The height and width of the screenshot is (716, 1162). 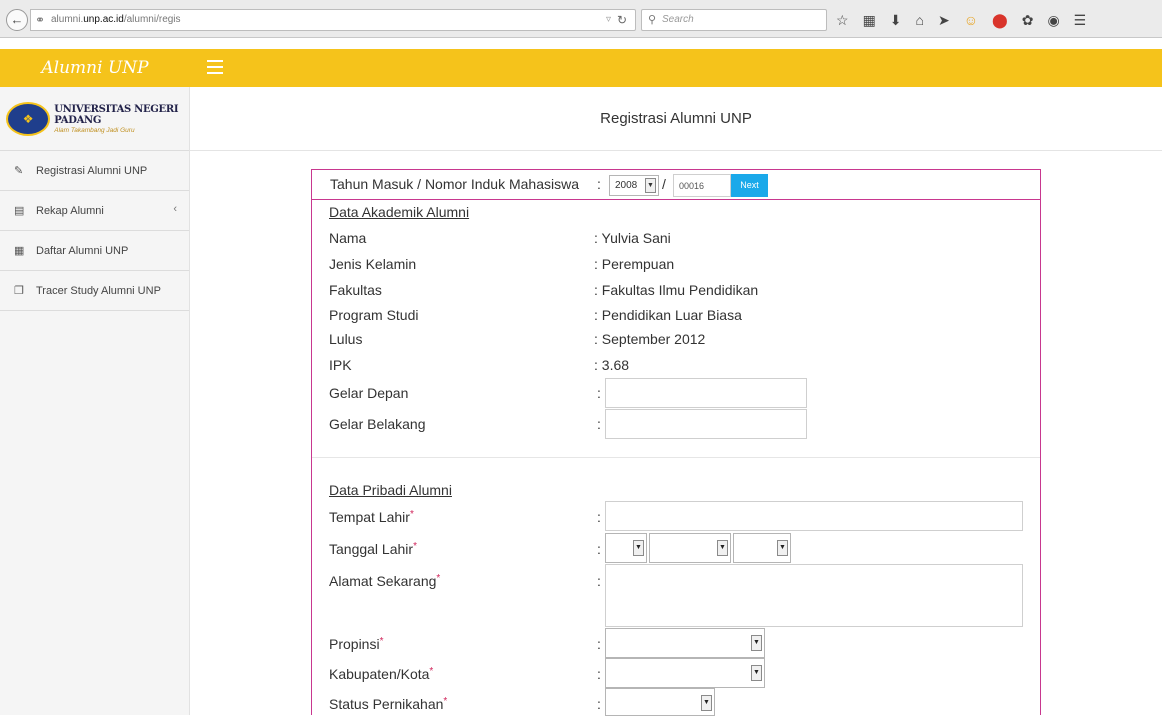 I want to click on gelar-depan-input, so click(x=706, y=393).